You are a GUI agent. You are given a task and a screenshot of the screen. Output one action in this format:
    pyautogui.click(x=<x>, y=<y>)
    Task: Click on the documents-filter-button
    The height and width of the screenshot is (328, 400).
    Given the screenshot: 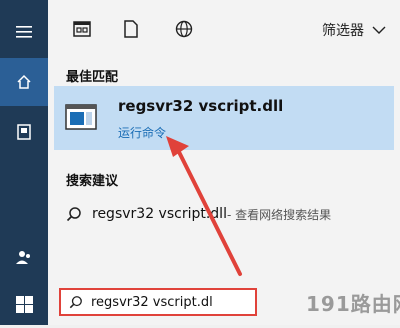 What is the action you would take?
    pyautogui.click(x=131, y=29)
    